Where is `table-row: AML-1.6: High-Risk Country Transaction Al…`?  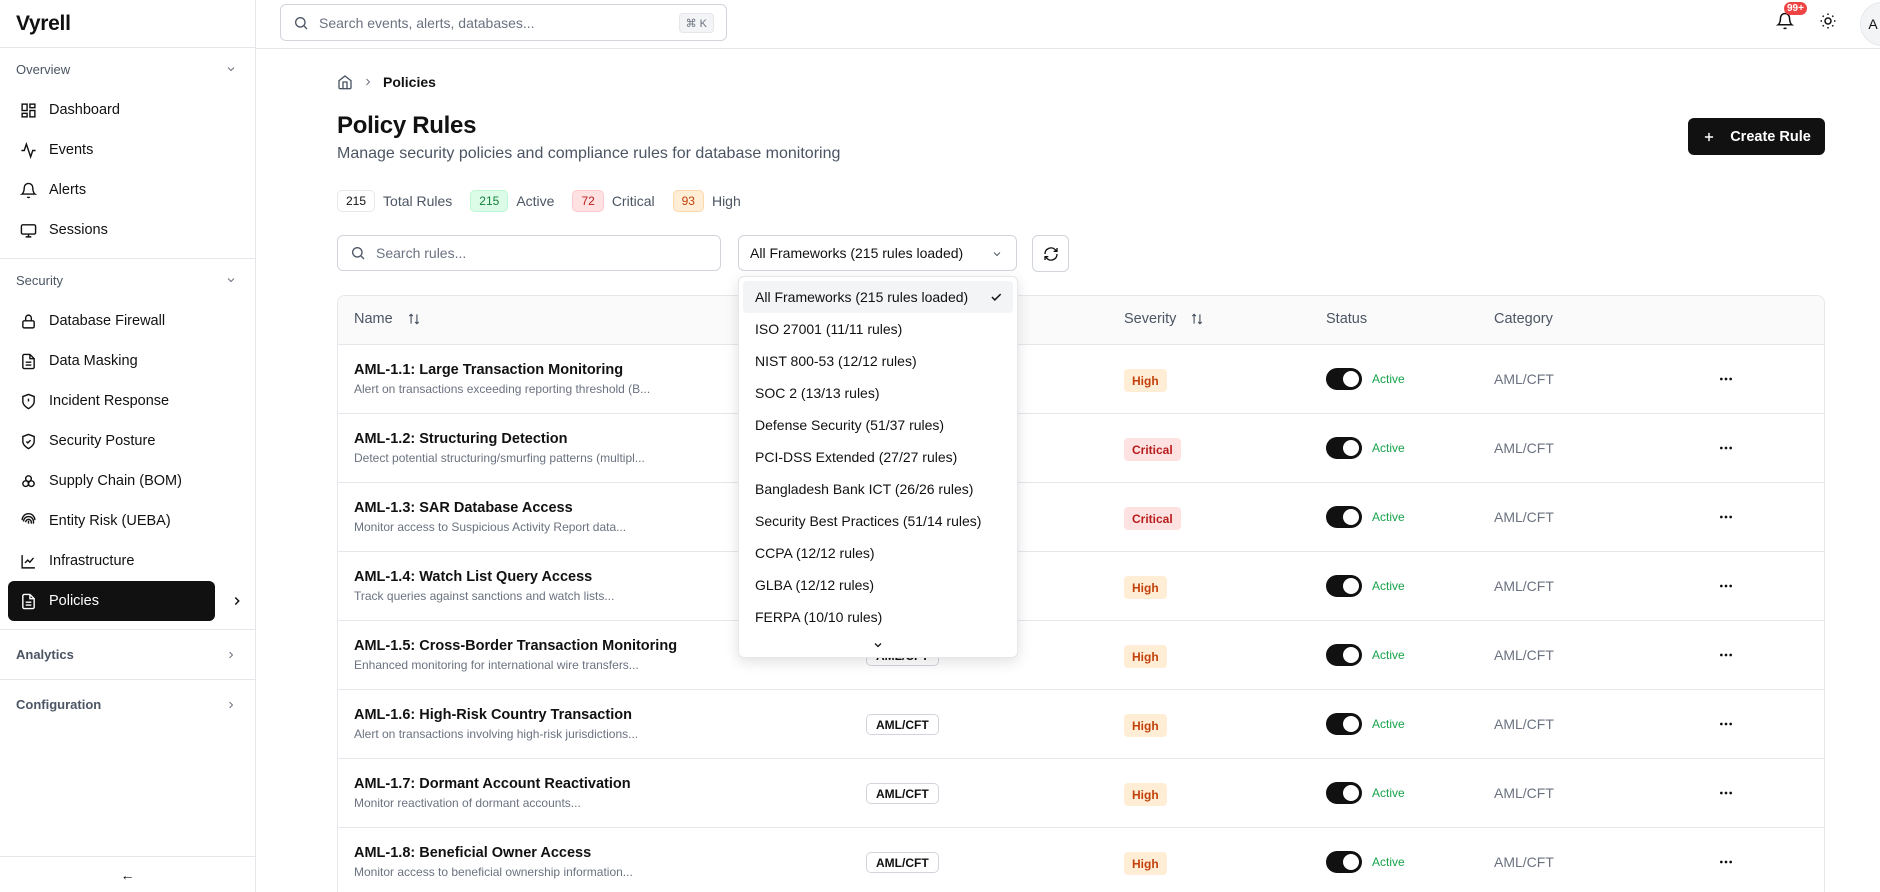
table-row: AML-1.6: High-Risk Country Transaction Al… is located at coordinates (1081, 724).